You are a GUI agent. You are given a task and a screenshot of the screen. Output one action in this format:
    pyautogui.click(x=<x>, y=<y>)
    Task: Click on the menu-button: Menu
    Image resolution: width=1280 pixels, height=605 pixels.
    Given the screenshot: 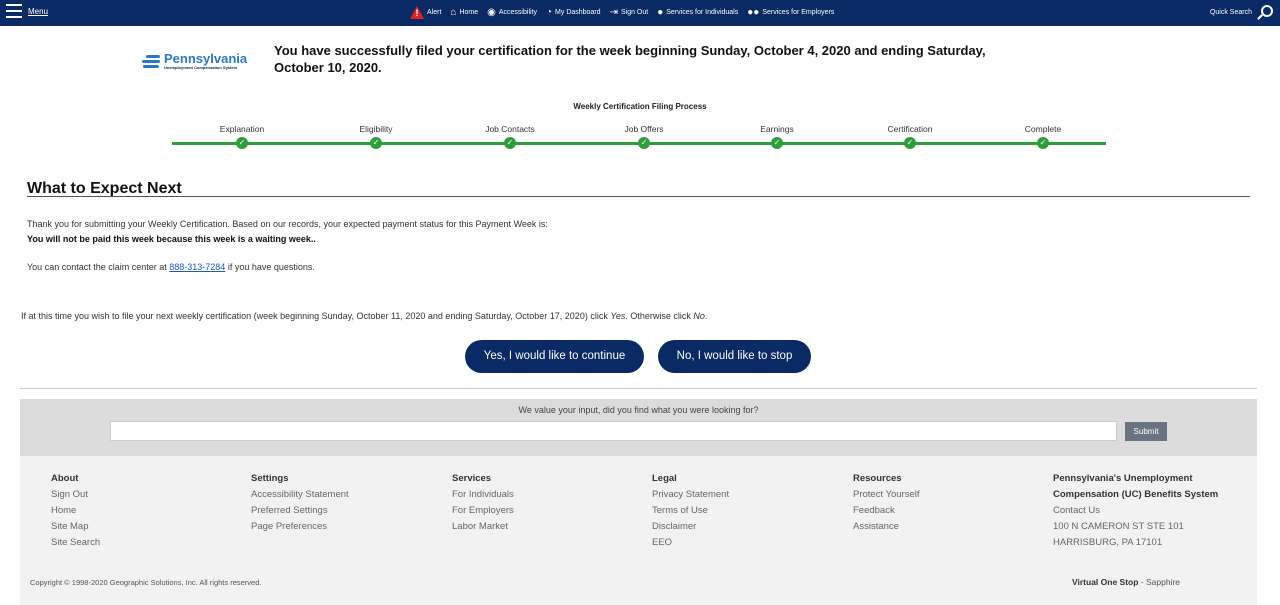 What is the action you would take?
    pyautogui.click(x=27, y=11)
    